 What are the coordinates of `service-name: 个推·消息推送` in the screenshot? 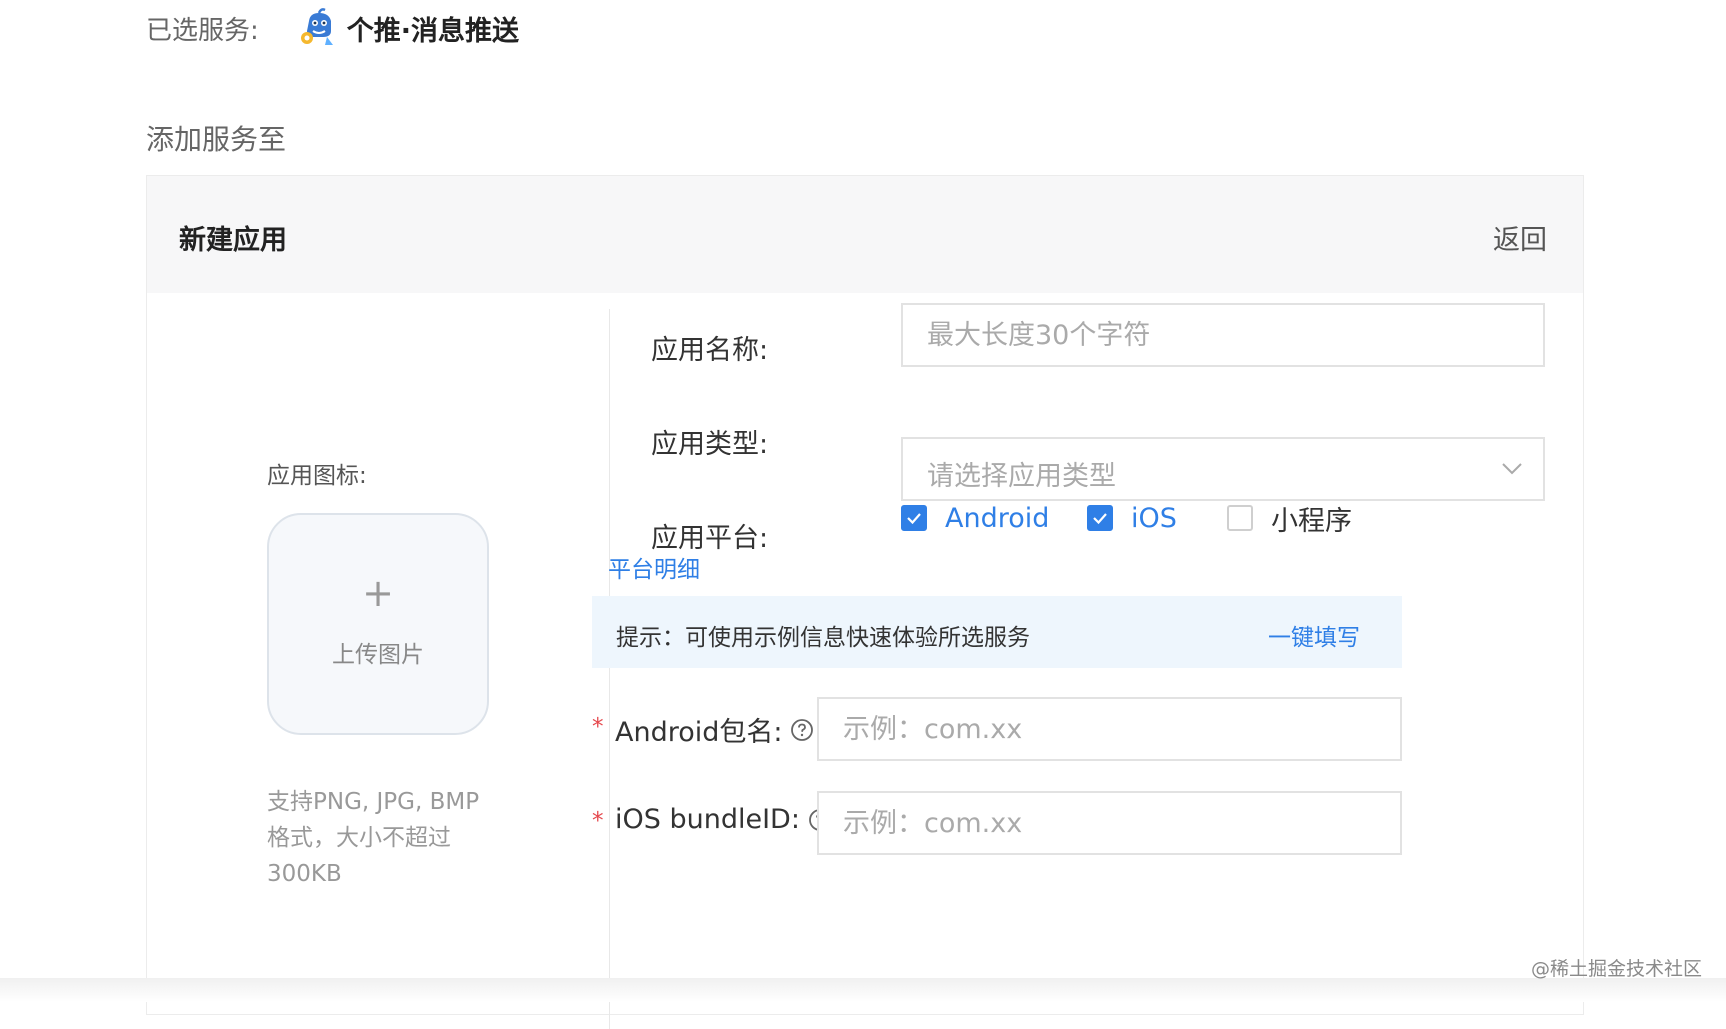 It's located at (433, 31).